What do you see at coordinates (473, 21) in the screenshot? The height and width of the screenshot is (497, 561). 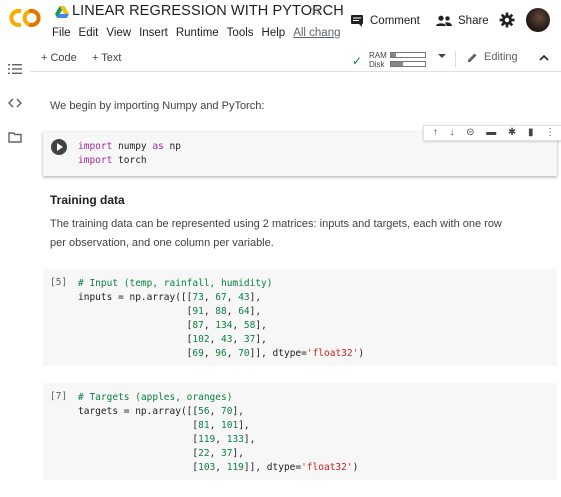 I see `share-label: Share` at bounding box center [473, 21].